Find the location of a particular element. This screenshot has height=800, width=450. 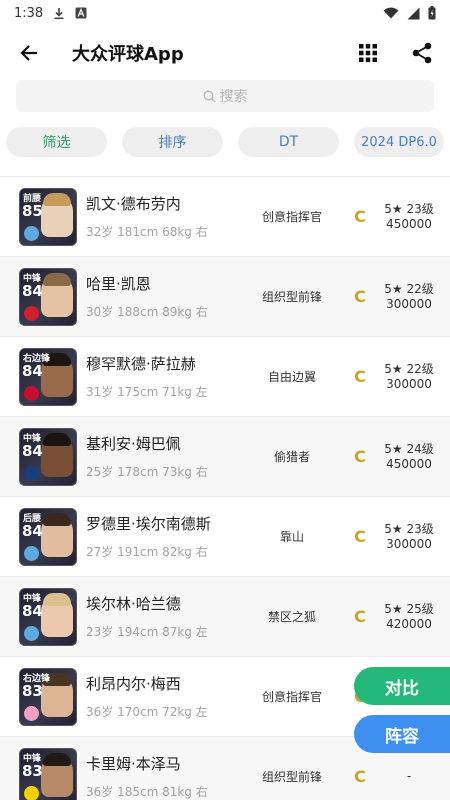

player-role: 自由边翼 is located at coordinates (291, 377).